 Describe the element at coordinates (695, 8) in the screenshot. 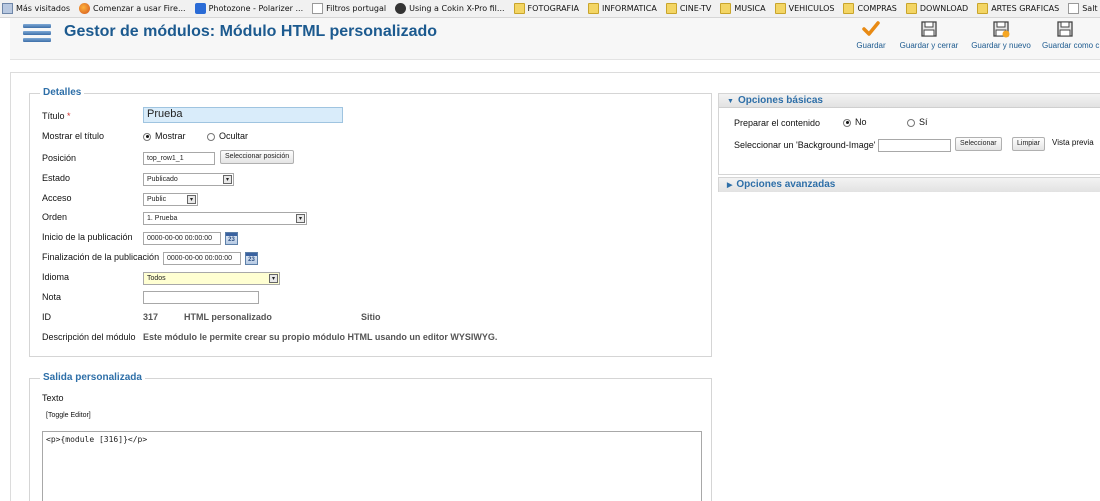

I see `bookmark-label: CINE-TV` at that location.